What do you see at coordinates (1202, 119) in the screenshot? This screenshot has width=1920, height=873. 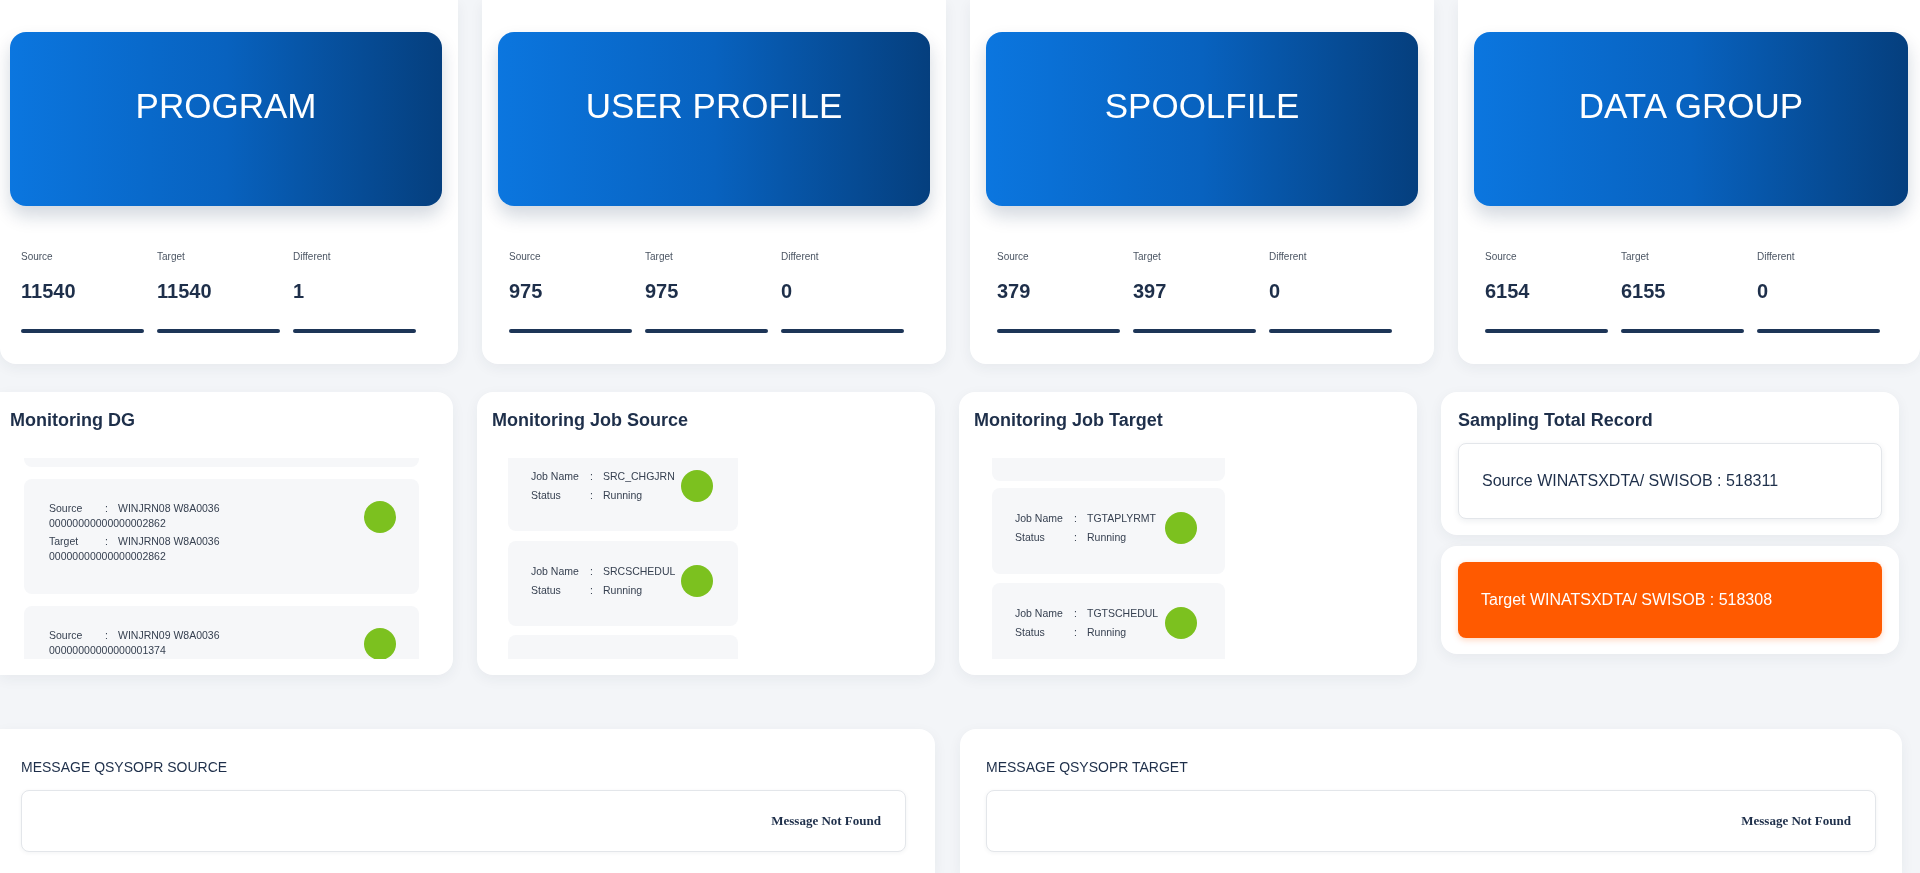 I see `category-banner: SPOOLFILE` at bounding box center [1202, 119].